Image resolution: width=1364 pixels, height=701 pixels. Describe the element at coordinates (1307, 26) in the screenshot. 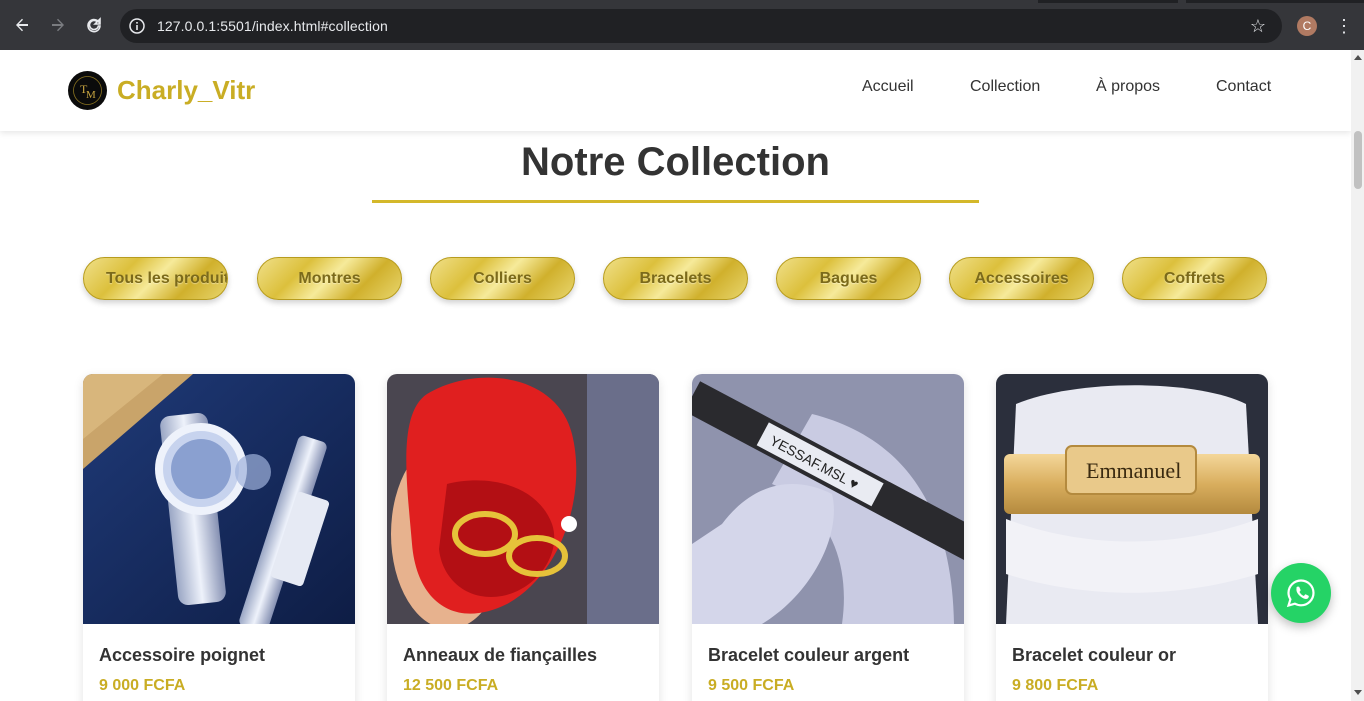

I see `profile-avatar: C` at that location.